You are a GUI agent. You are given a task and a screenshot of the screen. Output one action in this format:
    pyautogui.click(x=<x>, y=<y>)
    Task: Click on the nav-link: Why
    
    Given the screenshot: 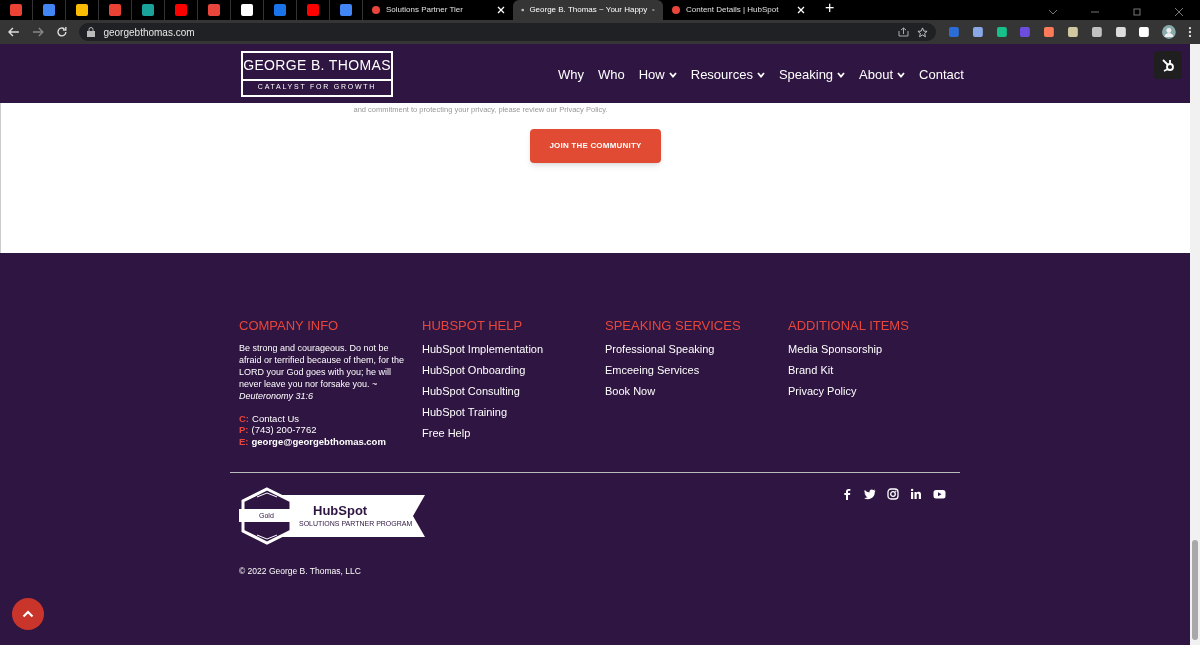 What is the action you would take?
    pyautogui.click(x=571, y=74)
    